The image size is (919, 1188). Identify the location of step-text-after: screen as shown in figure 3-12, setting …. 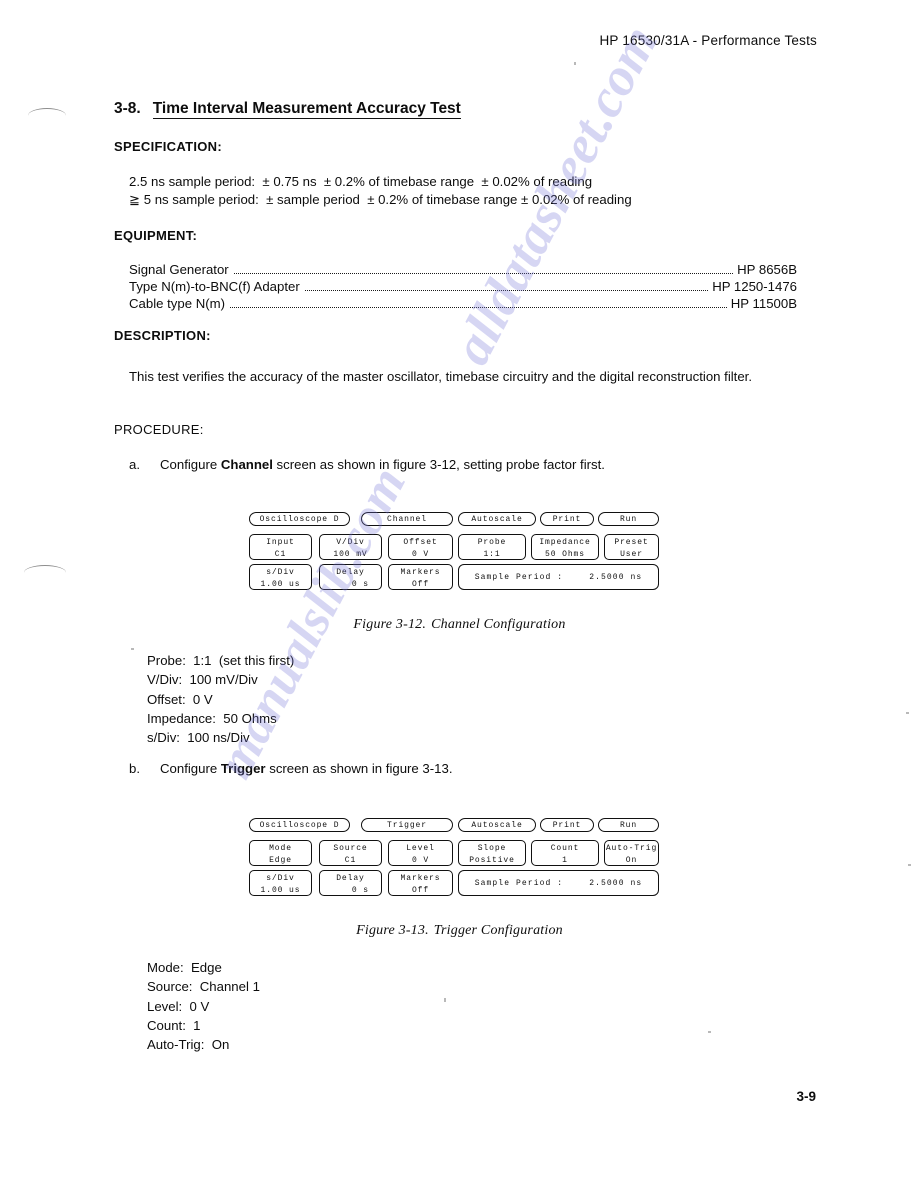
(438, 464).